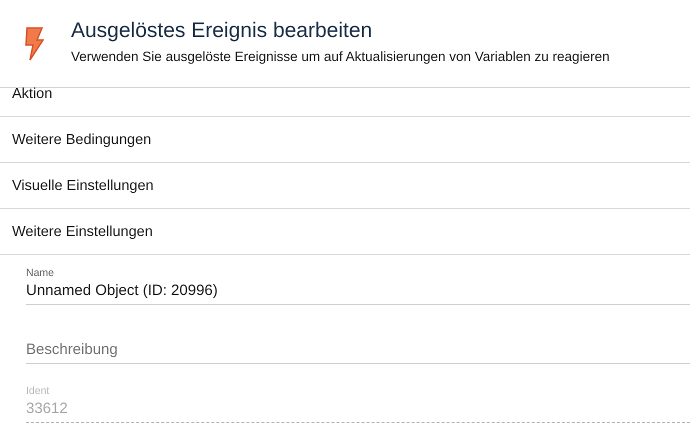 This screenshot has height=429, width=690. I want to click on section-title: Weitere Bedingungen, so click(82, 140).